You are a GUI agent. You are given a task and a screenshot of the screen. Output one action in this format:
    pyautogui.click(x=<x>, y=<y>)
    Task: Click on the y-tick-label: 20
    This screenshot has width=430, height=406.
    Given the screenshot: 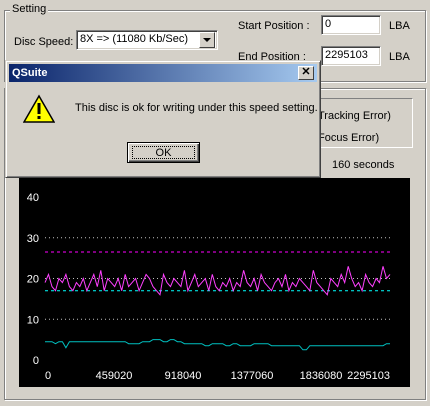 What is the action you would take?
    pyautogui.click(x=33, y=280)
    